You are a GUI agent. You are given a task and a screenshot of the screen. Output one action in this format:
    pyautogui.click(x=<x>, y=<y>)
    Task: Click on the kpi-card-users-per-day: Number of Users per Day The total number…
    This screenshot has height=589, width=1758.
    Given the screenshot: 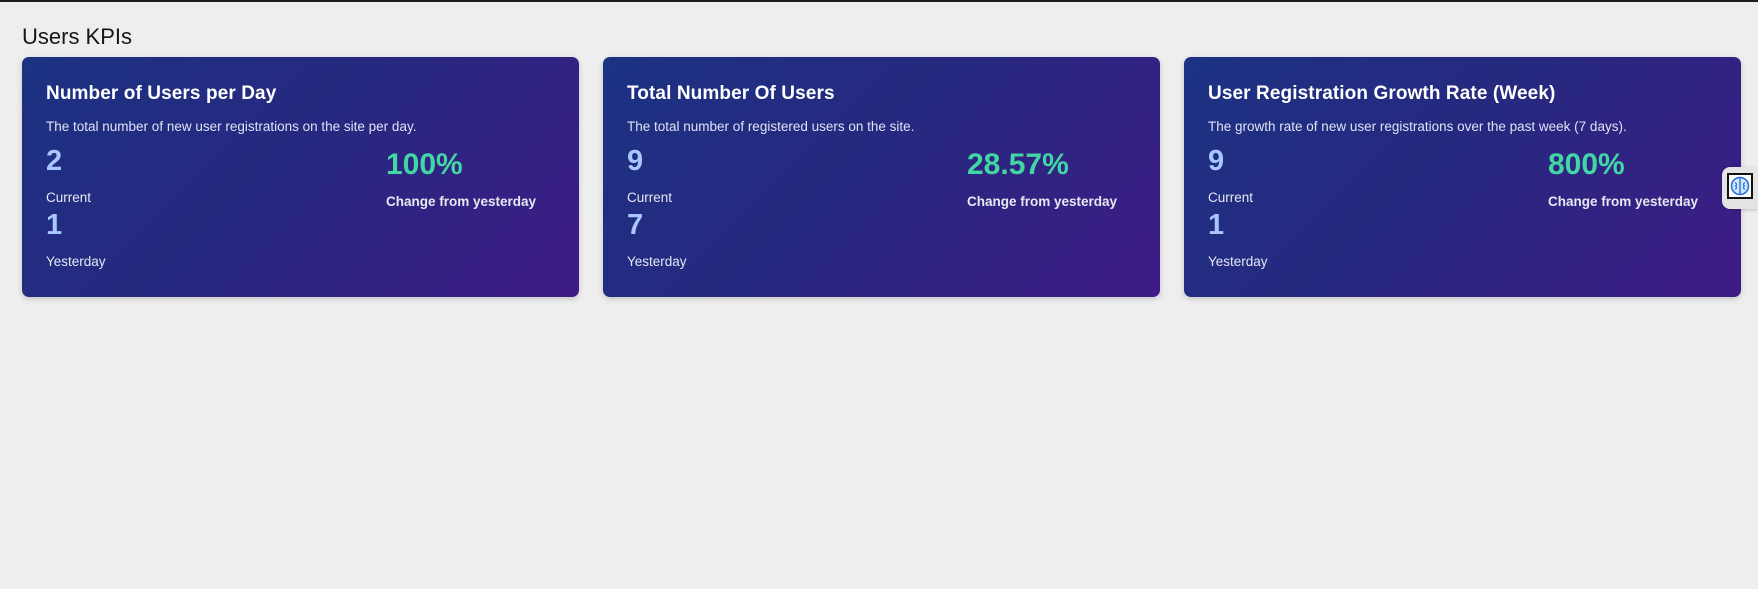 What is the action you would take?
    pyautogui.click(x=300, y=177)
    